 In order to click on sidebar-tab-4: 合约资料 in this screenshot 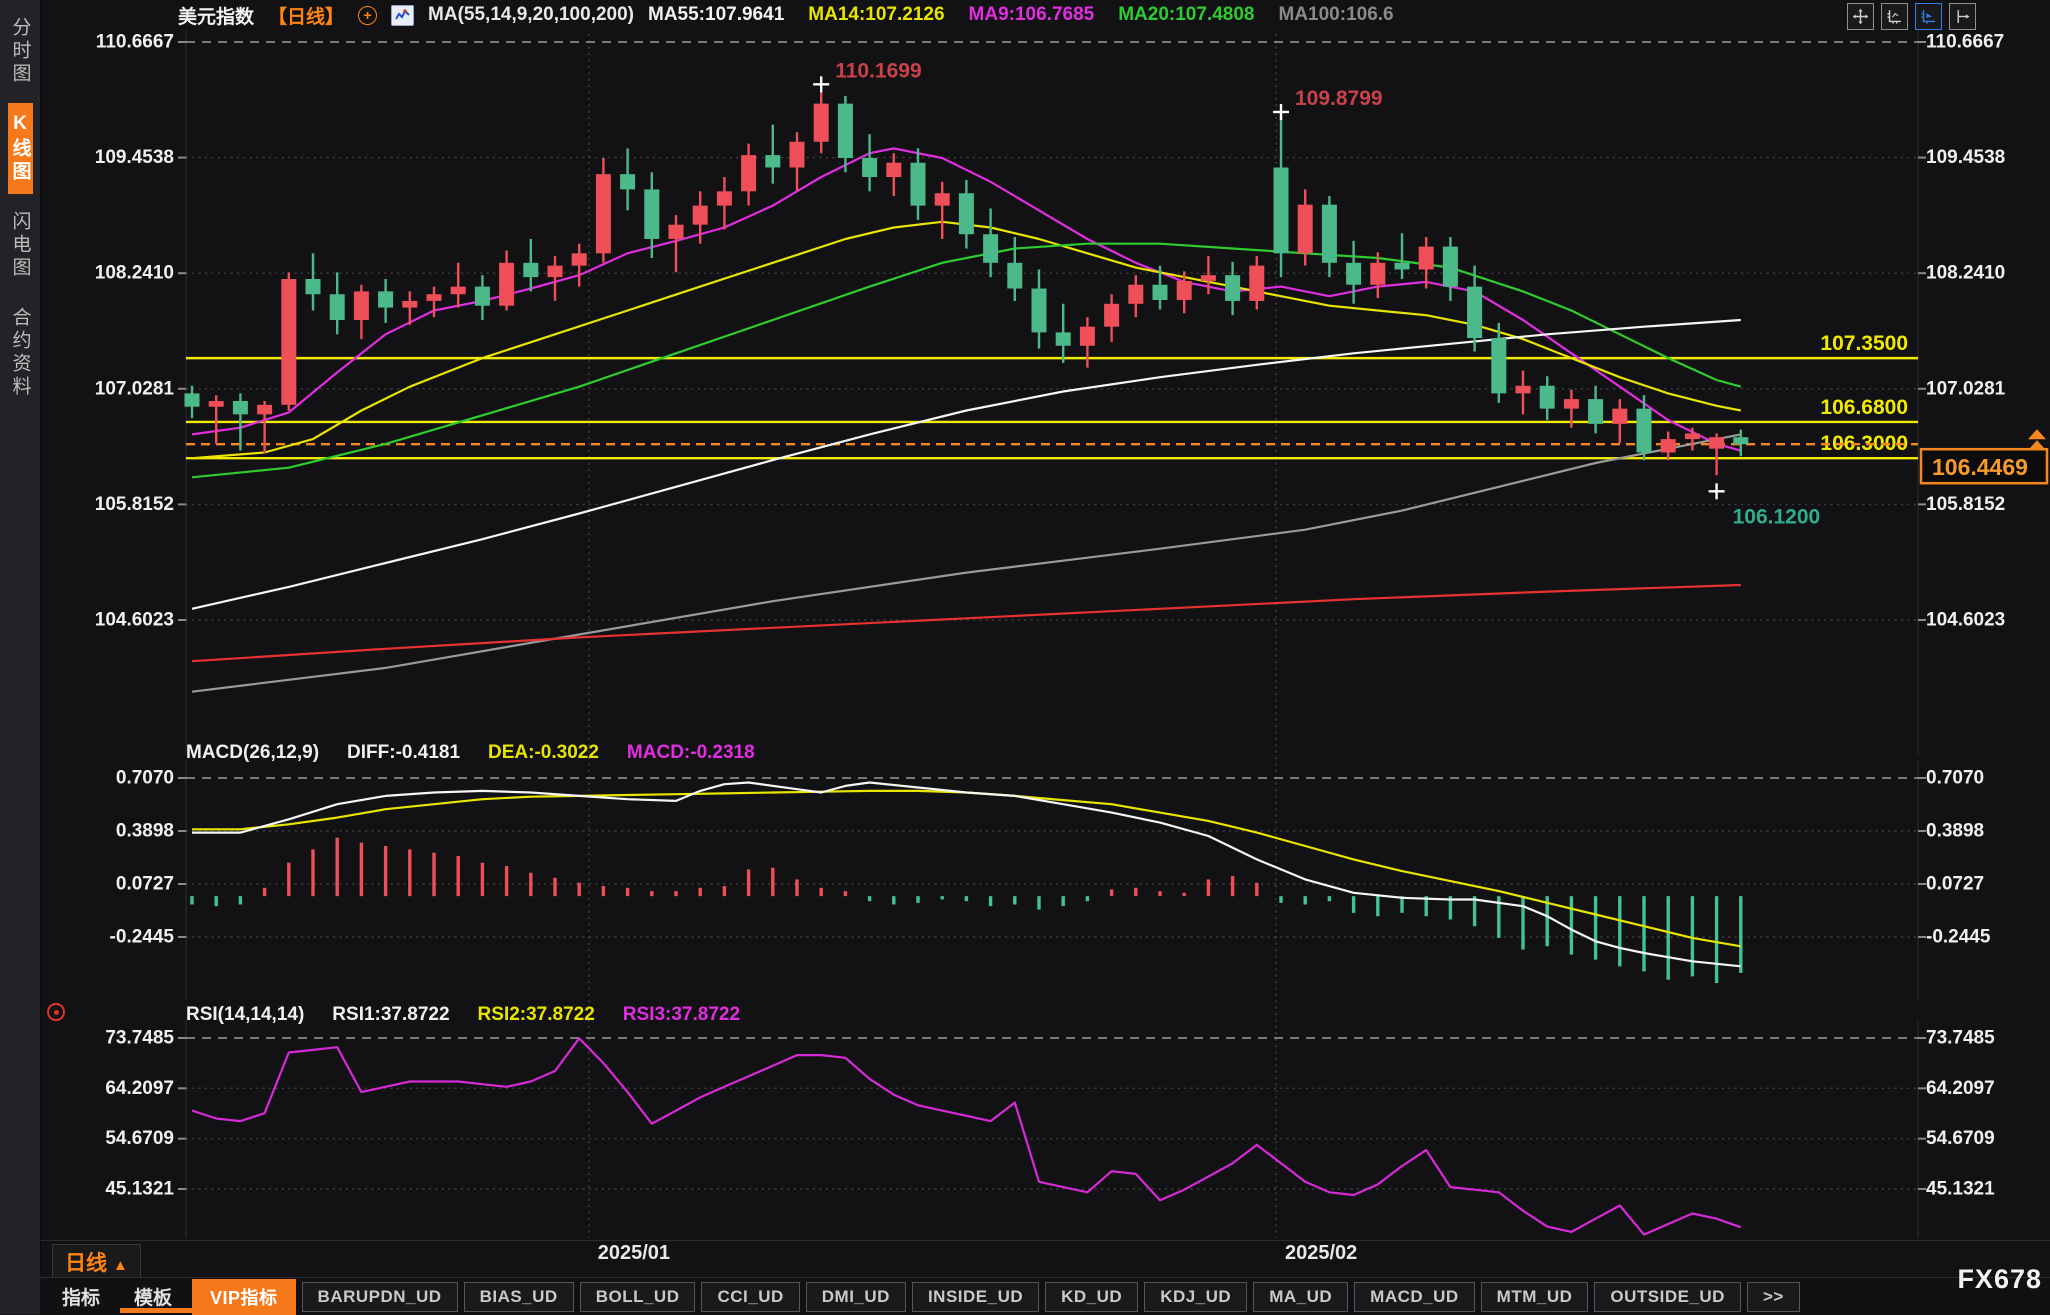, I will do `click(20, 353)`.